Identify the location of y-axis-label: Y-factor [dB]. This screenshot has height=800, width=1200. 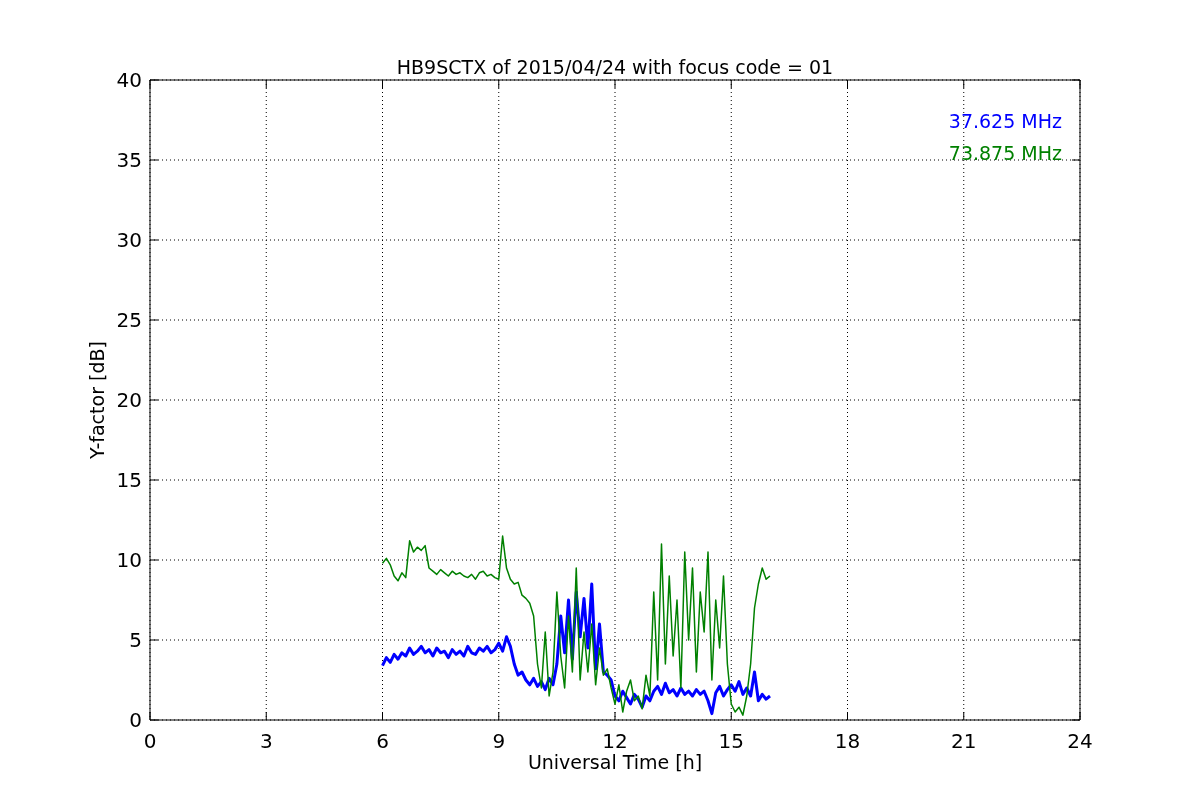
(97, 400).